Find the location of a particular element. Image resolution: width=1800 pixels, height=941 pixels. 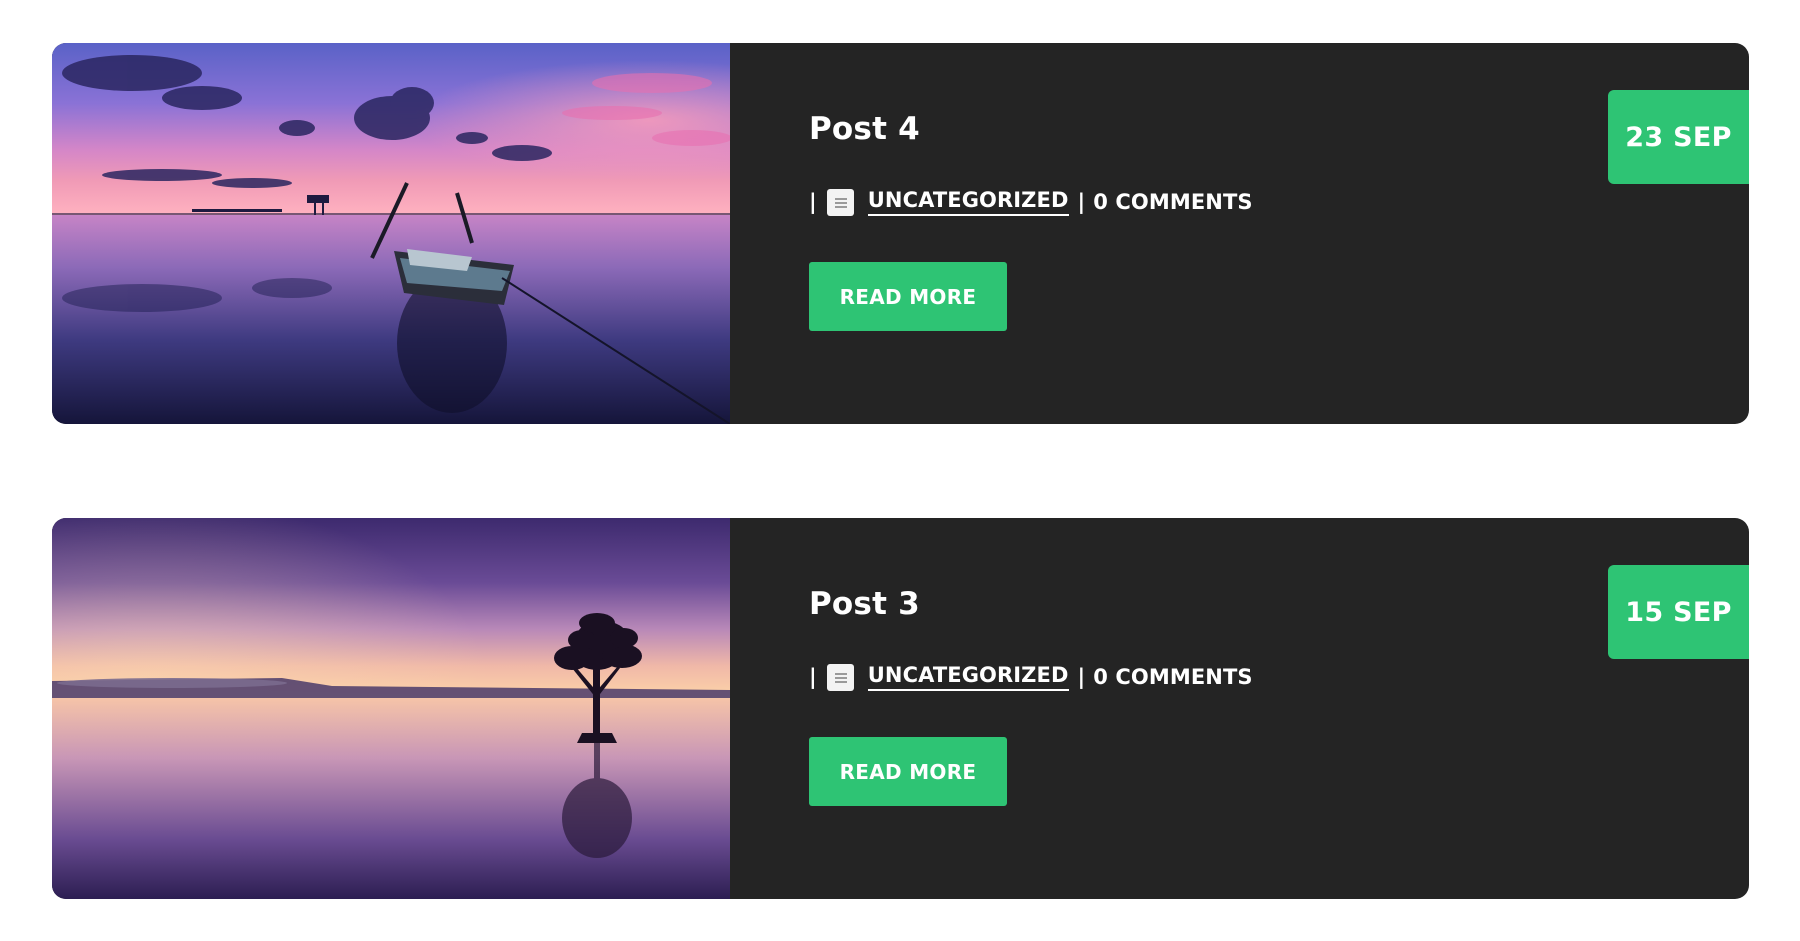

date-badge: 23 SEP is located at coordinates (1678, 137).